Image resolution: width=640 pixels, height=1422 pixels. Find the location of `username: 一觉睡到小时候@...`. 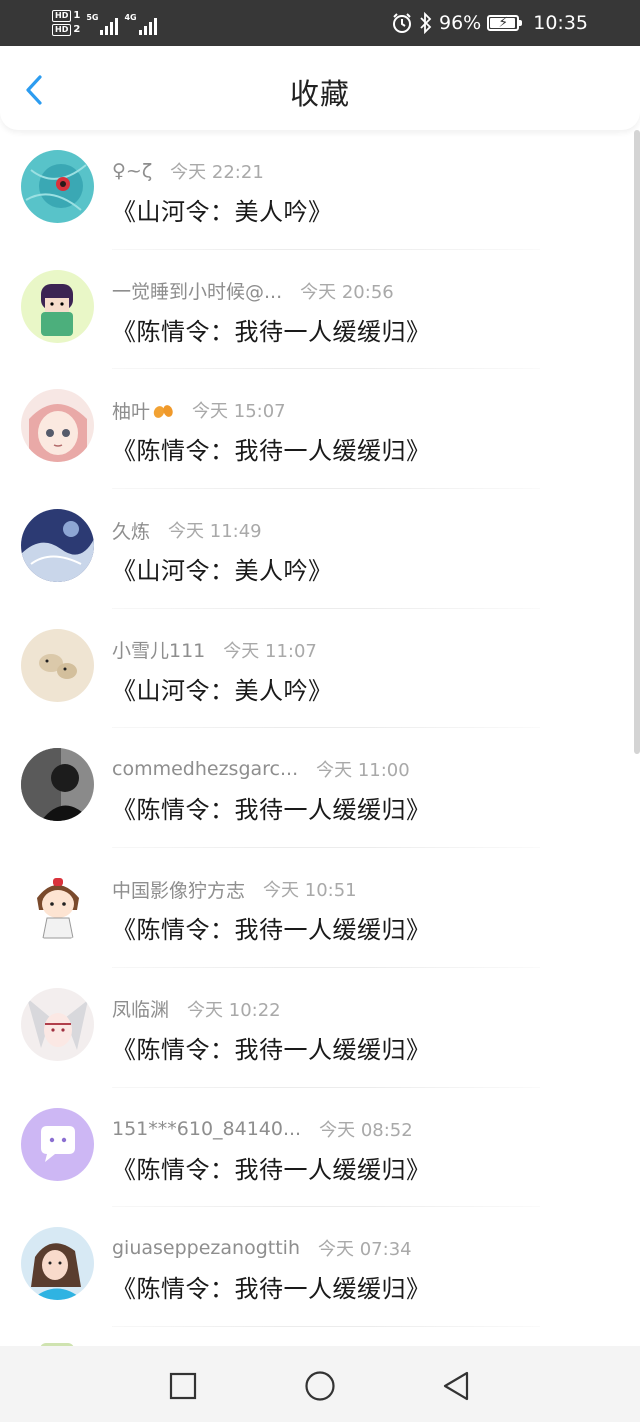

username: 一觉睡到小时候@... is located at coordinates (197, 292).